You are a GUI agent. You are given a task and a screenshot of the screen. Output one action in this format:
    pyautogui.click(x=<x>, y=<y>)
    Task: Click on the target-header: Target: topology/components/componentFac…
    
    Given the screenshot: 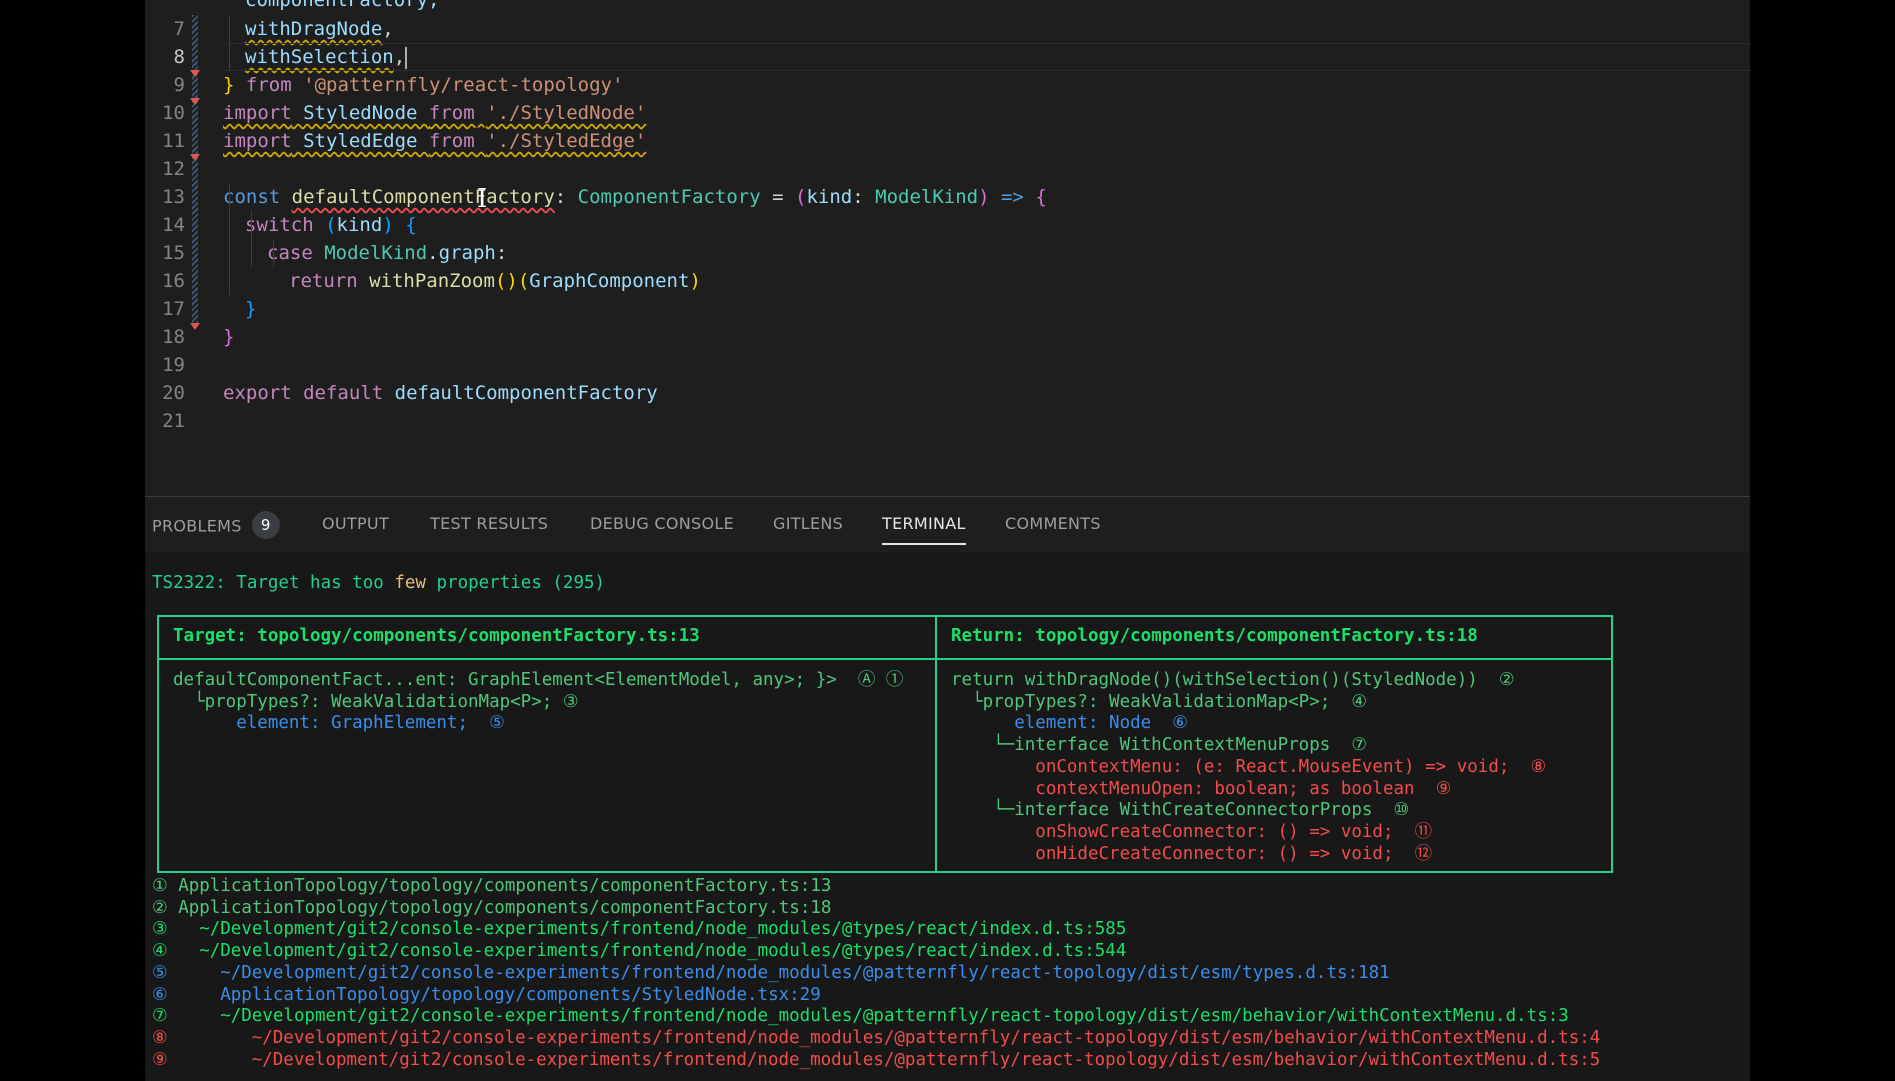 What is the action you would take?
    pyautogui.click(x=436, y=636)
    